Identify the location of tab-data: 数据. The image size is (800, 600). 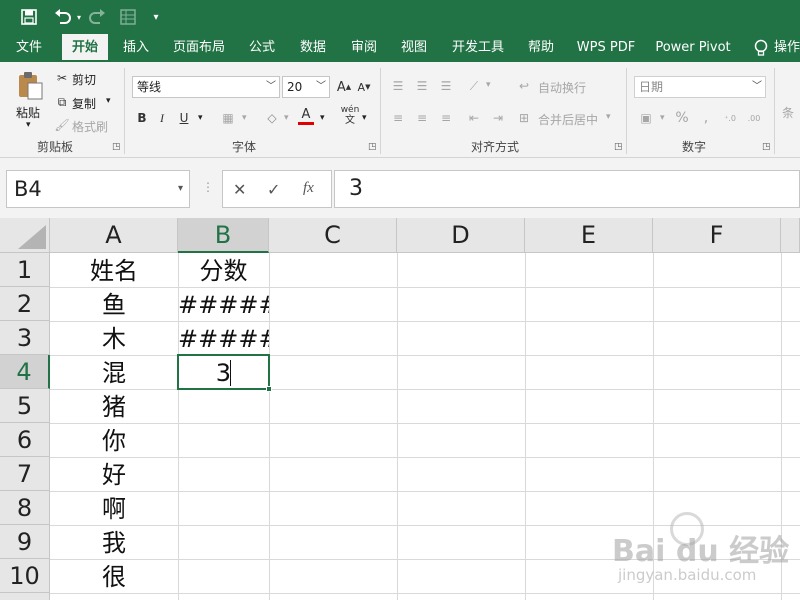
(313, 48).